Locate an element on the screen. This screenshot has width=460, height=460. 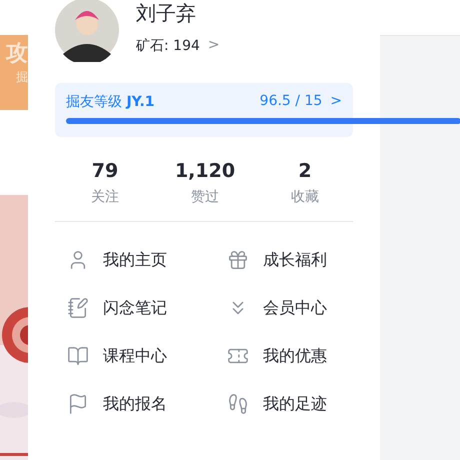
user-name: 刘子弃 is located at coordinates (166, 13).